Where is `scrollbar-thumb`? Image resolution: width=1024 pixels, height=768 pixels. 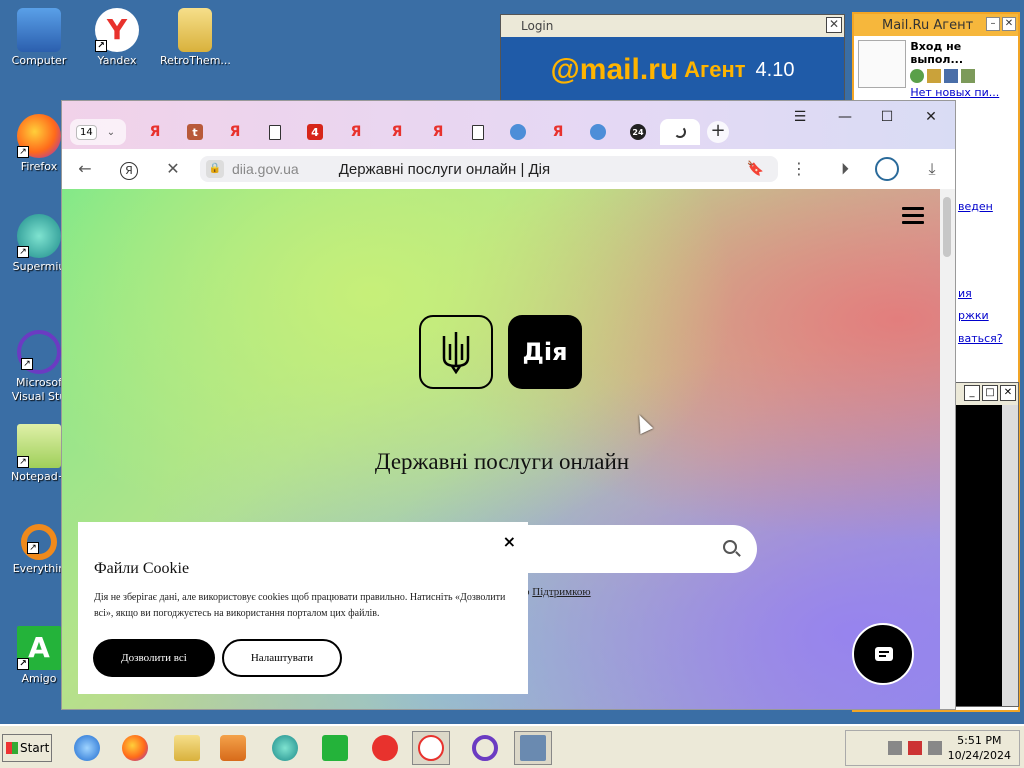 scrollbar-thumb is located at coordinates (947, 227).